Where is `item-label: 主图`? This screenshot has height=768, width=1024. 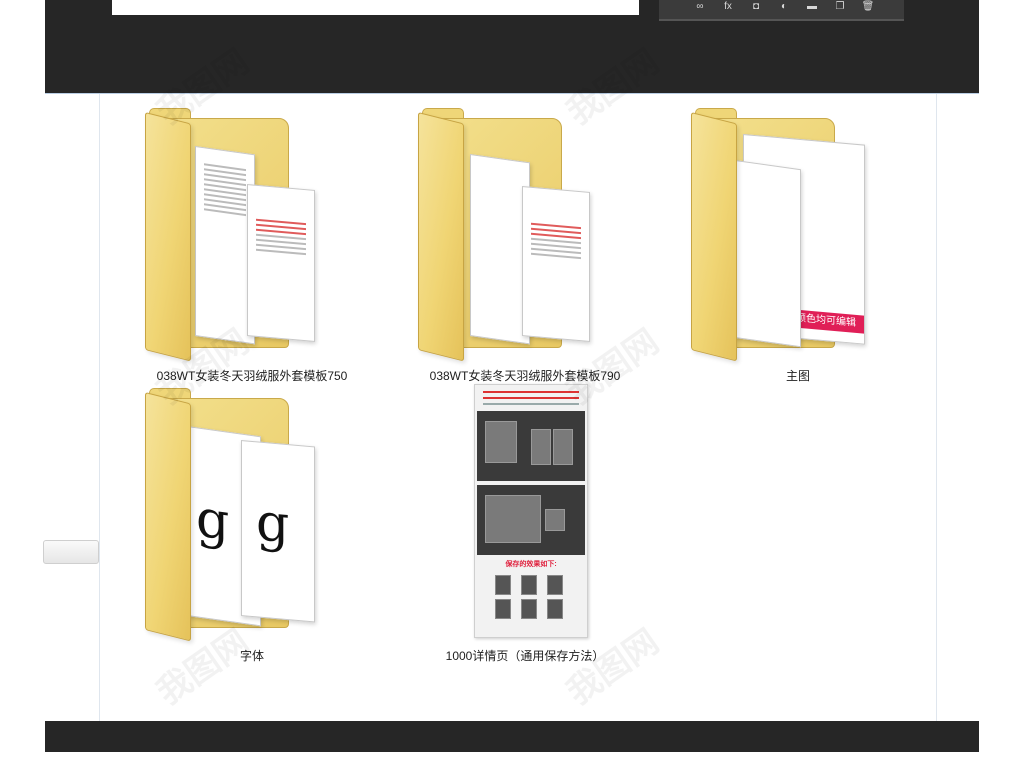 item-label: 主图 is located at coordinates (797, 376).